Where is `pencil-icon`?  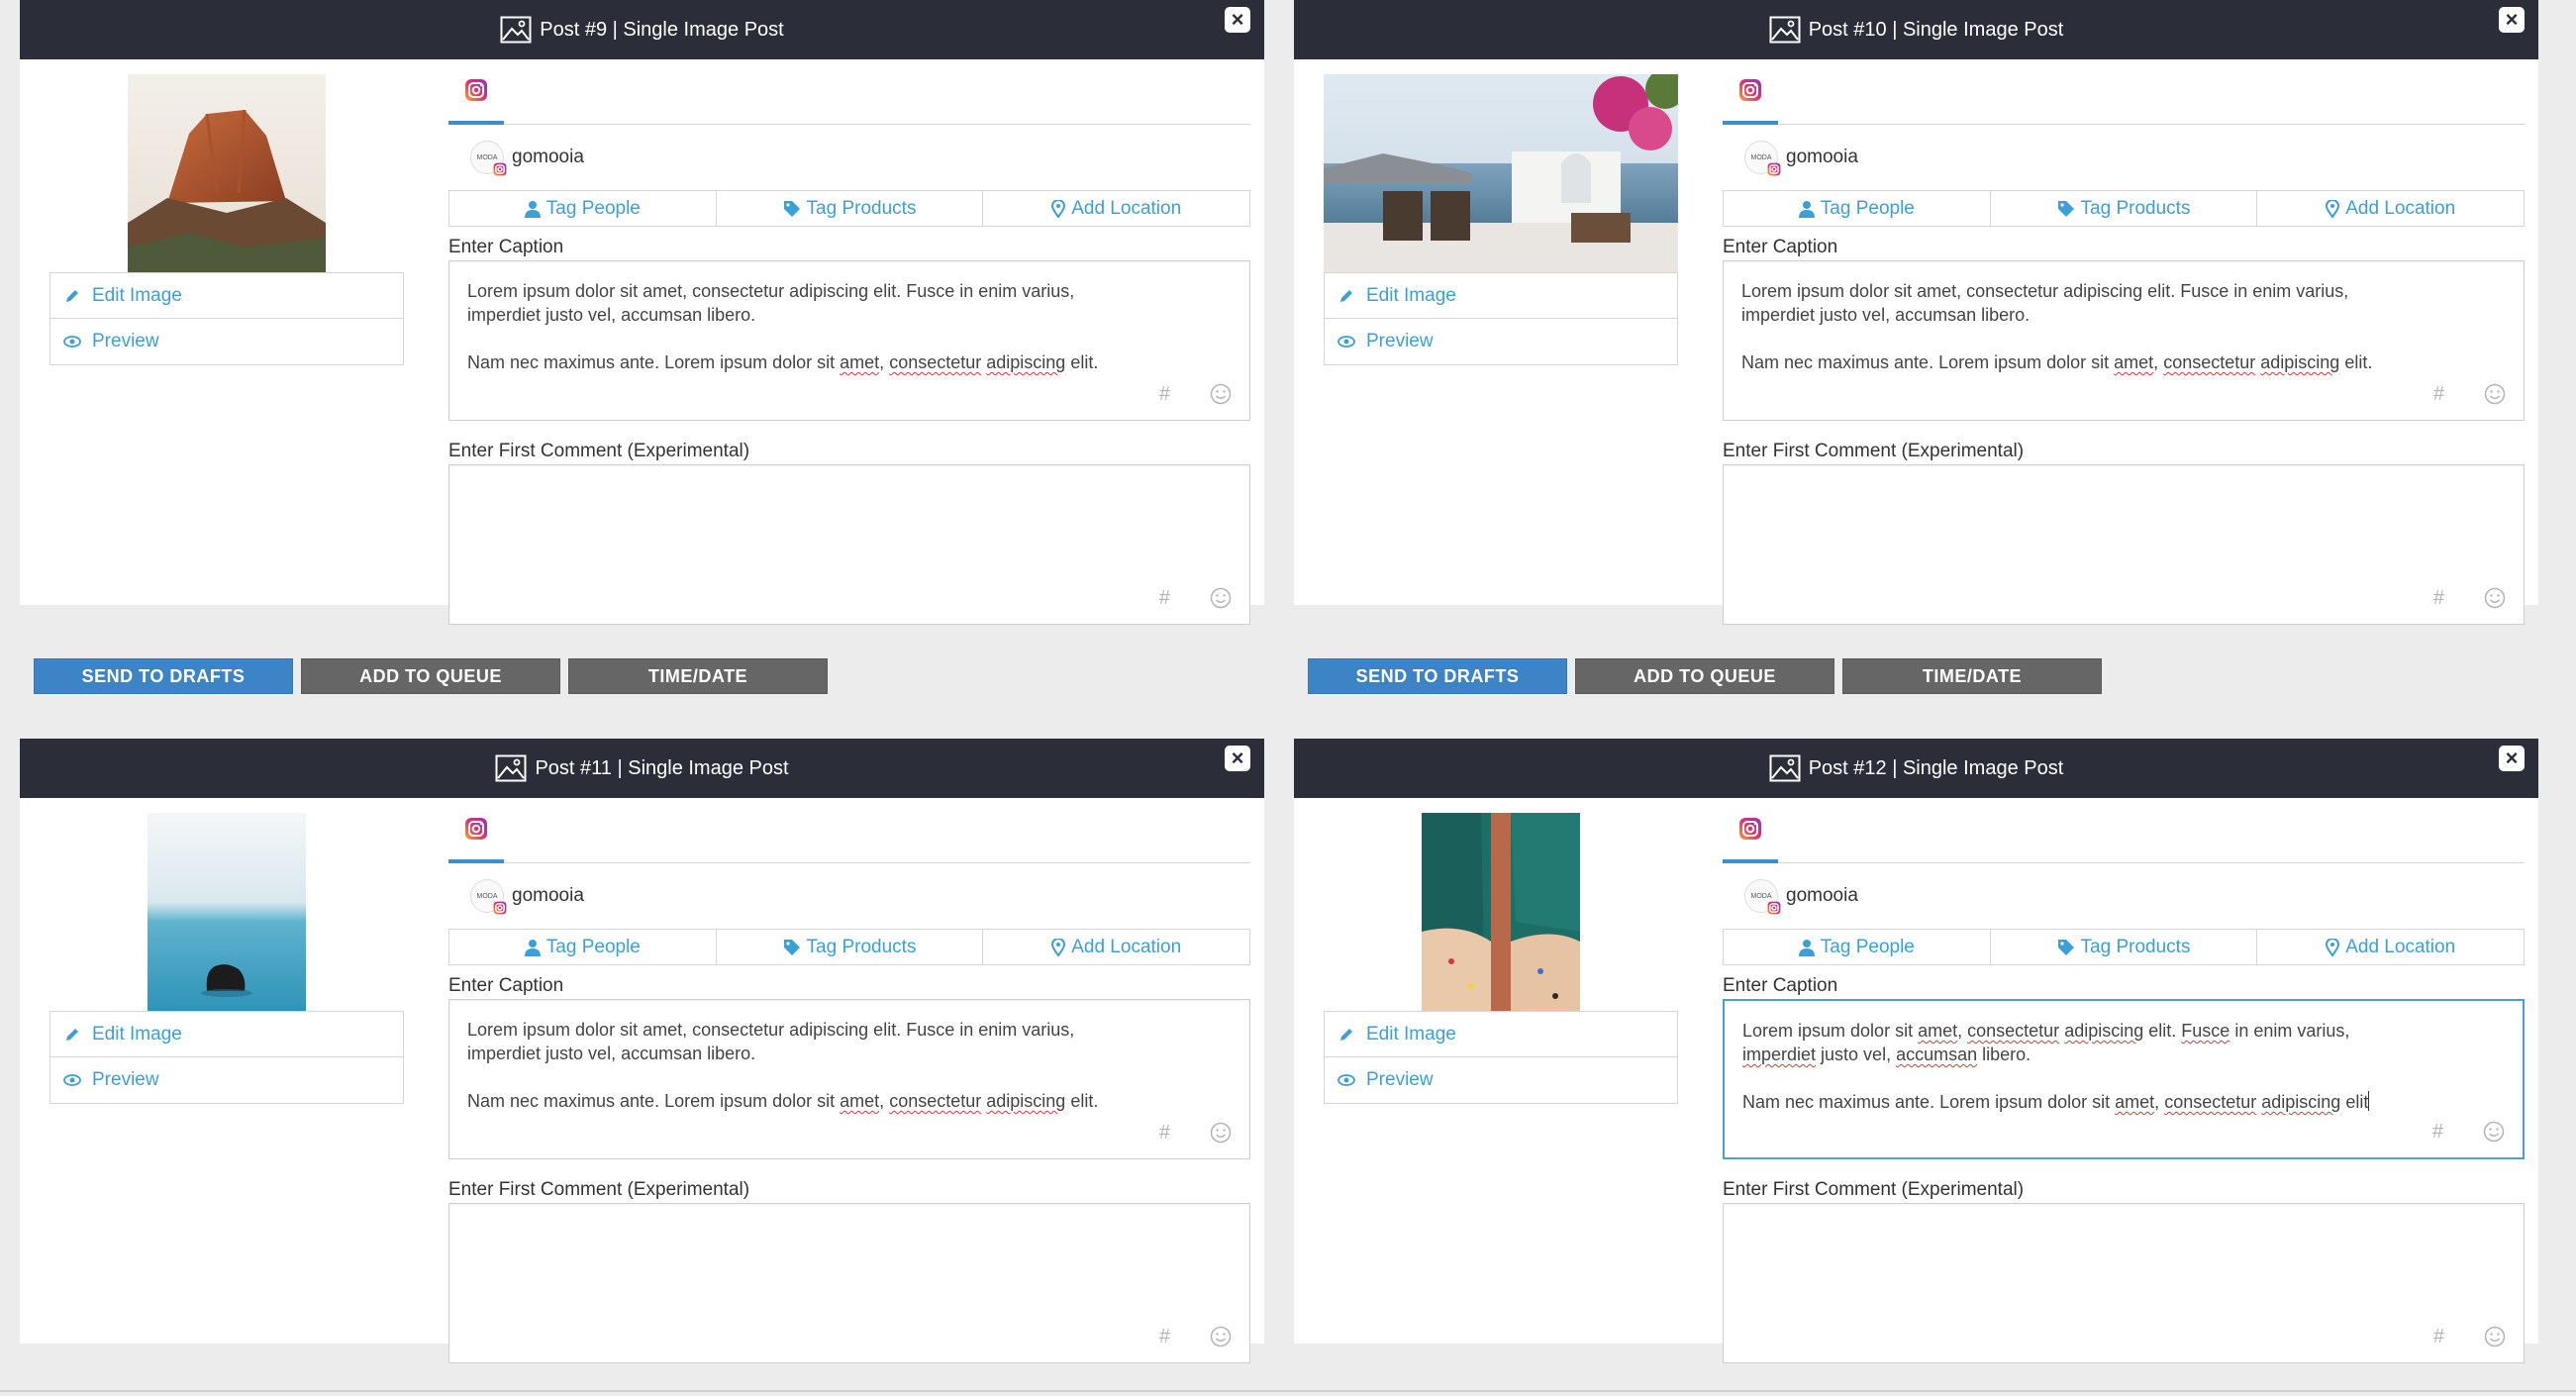
pencil-icon is located at coordinates (72, 1035).